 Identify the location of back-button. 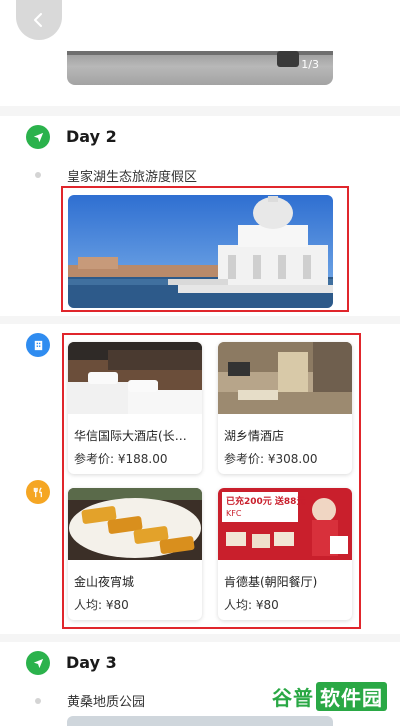
(39, 20).